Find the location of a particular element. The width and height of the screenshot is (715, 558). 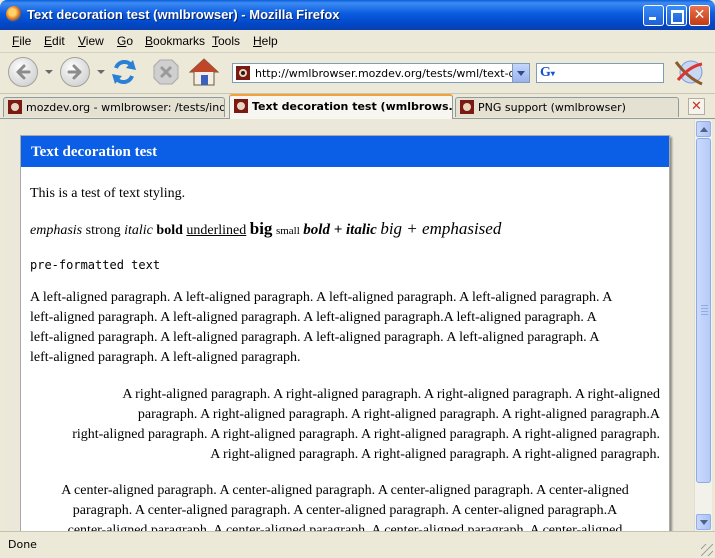

close-button: ✕ is located at coordinates (699, 15).